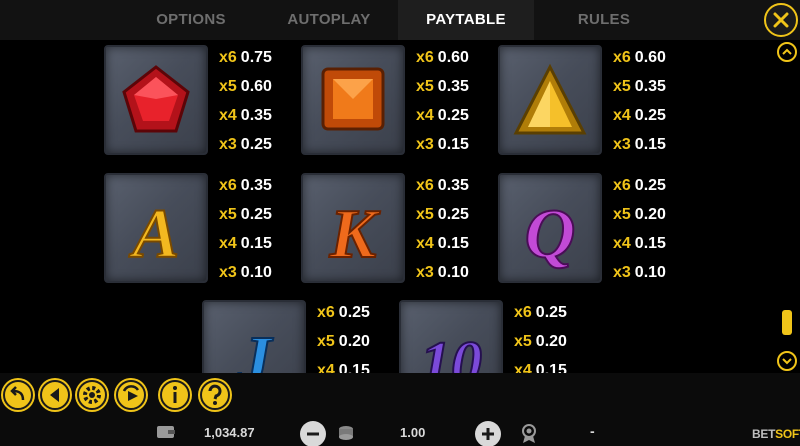 The height and width of the screenshot is (446, 800). I want to click on settings-button, so click(92, 395).